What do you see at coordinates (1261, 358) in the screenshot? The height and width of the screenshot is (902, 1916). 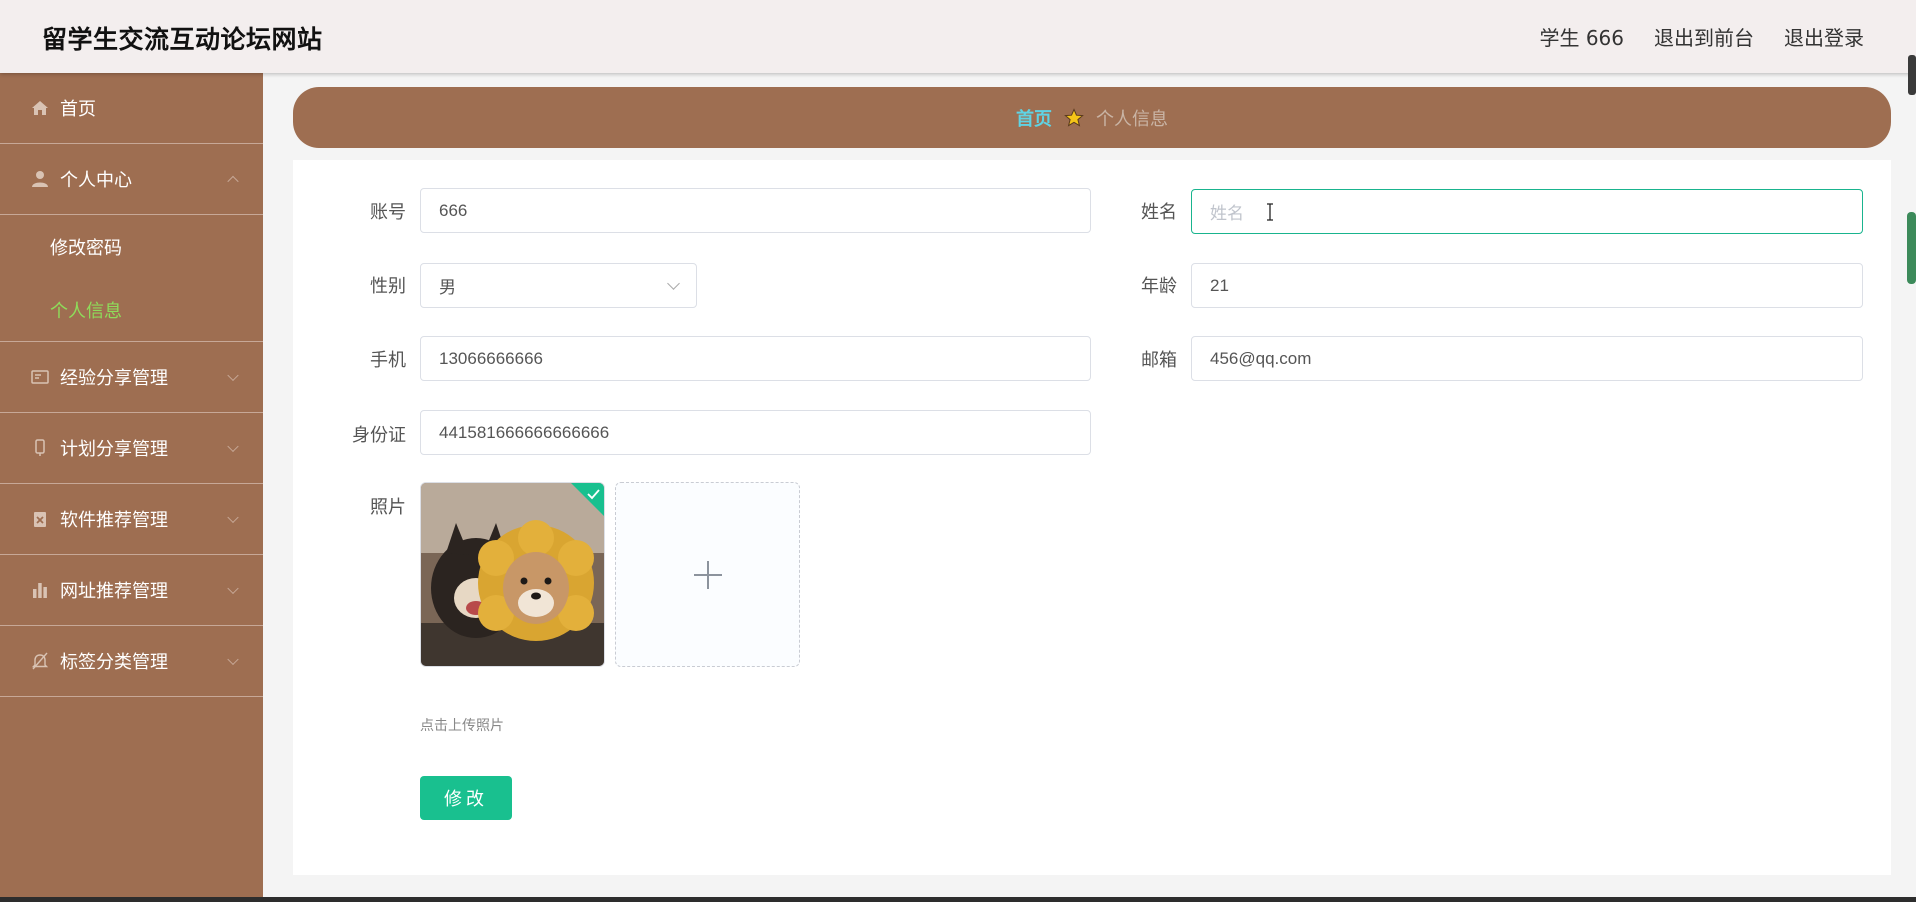 I see `email-value: 456@qq.com` at bounding box center [1261, 358].